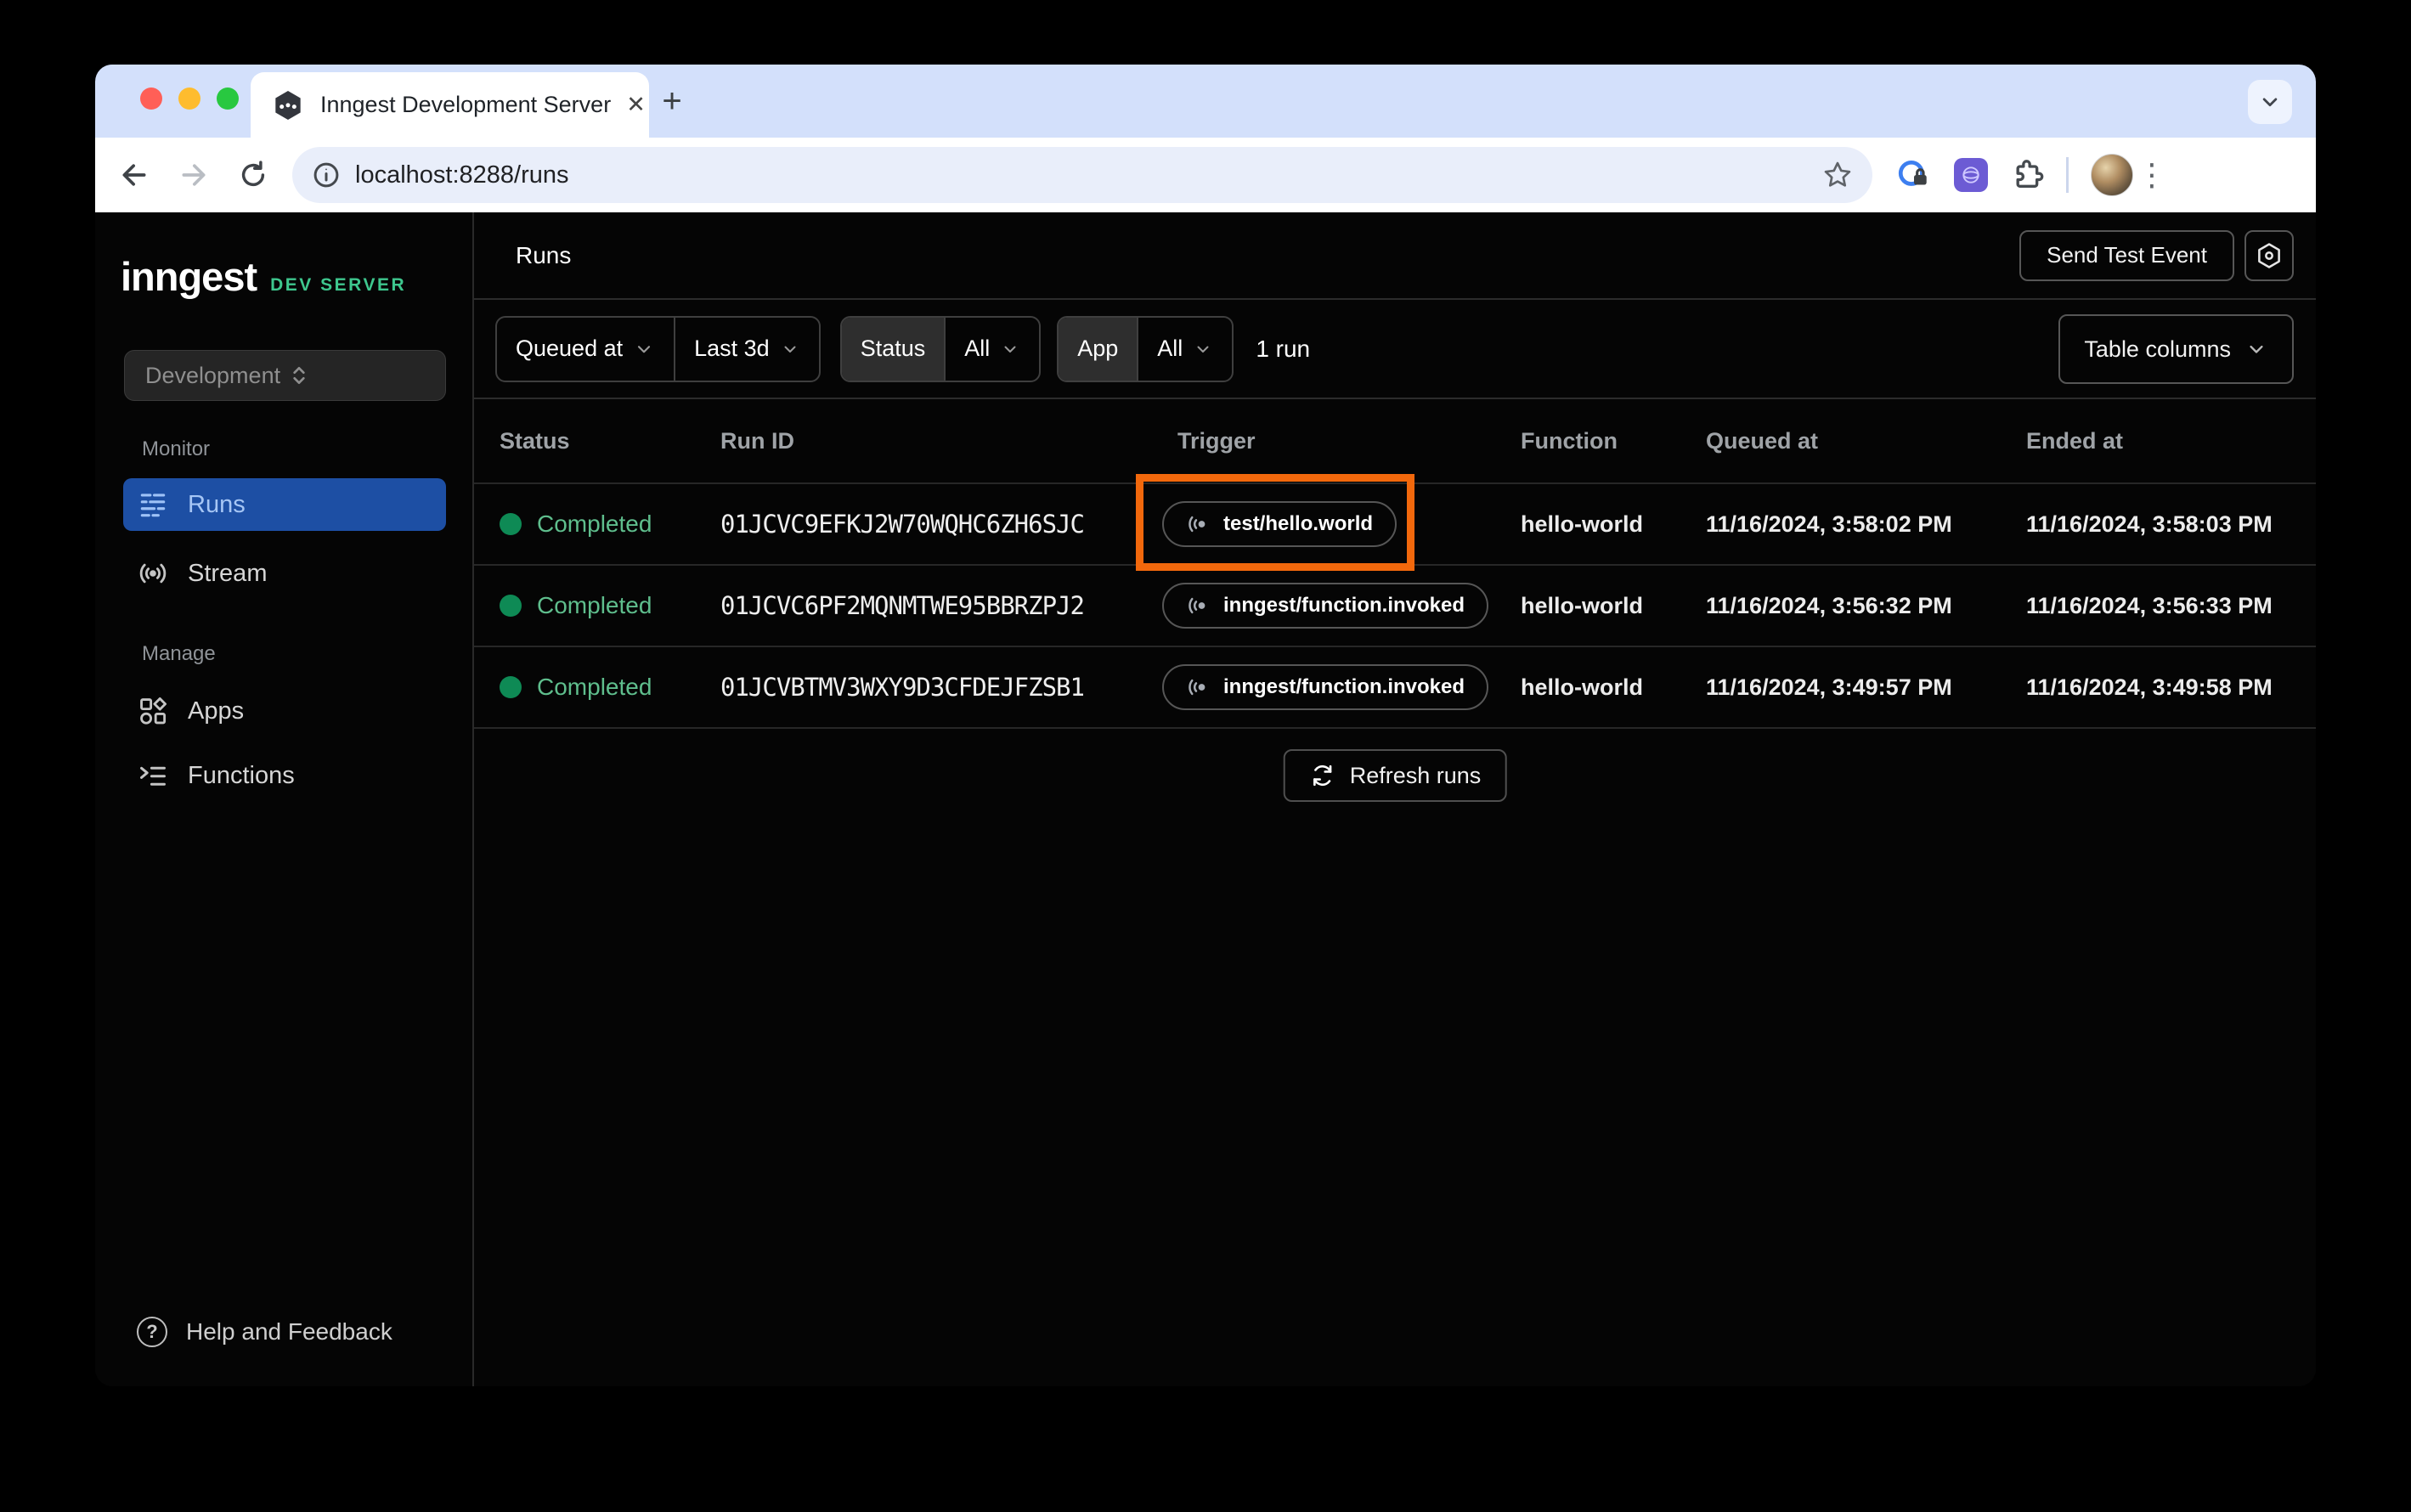 The width and height of the screenshot is (2411, 1512). What do you see at coordinates (1283, 348) in the screenshot?
I see `run-count: 1 run` at bounding box center [1283, 348].